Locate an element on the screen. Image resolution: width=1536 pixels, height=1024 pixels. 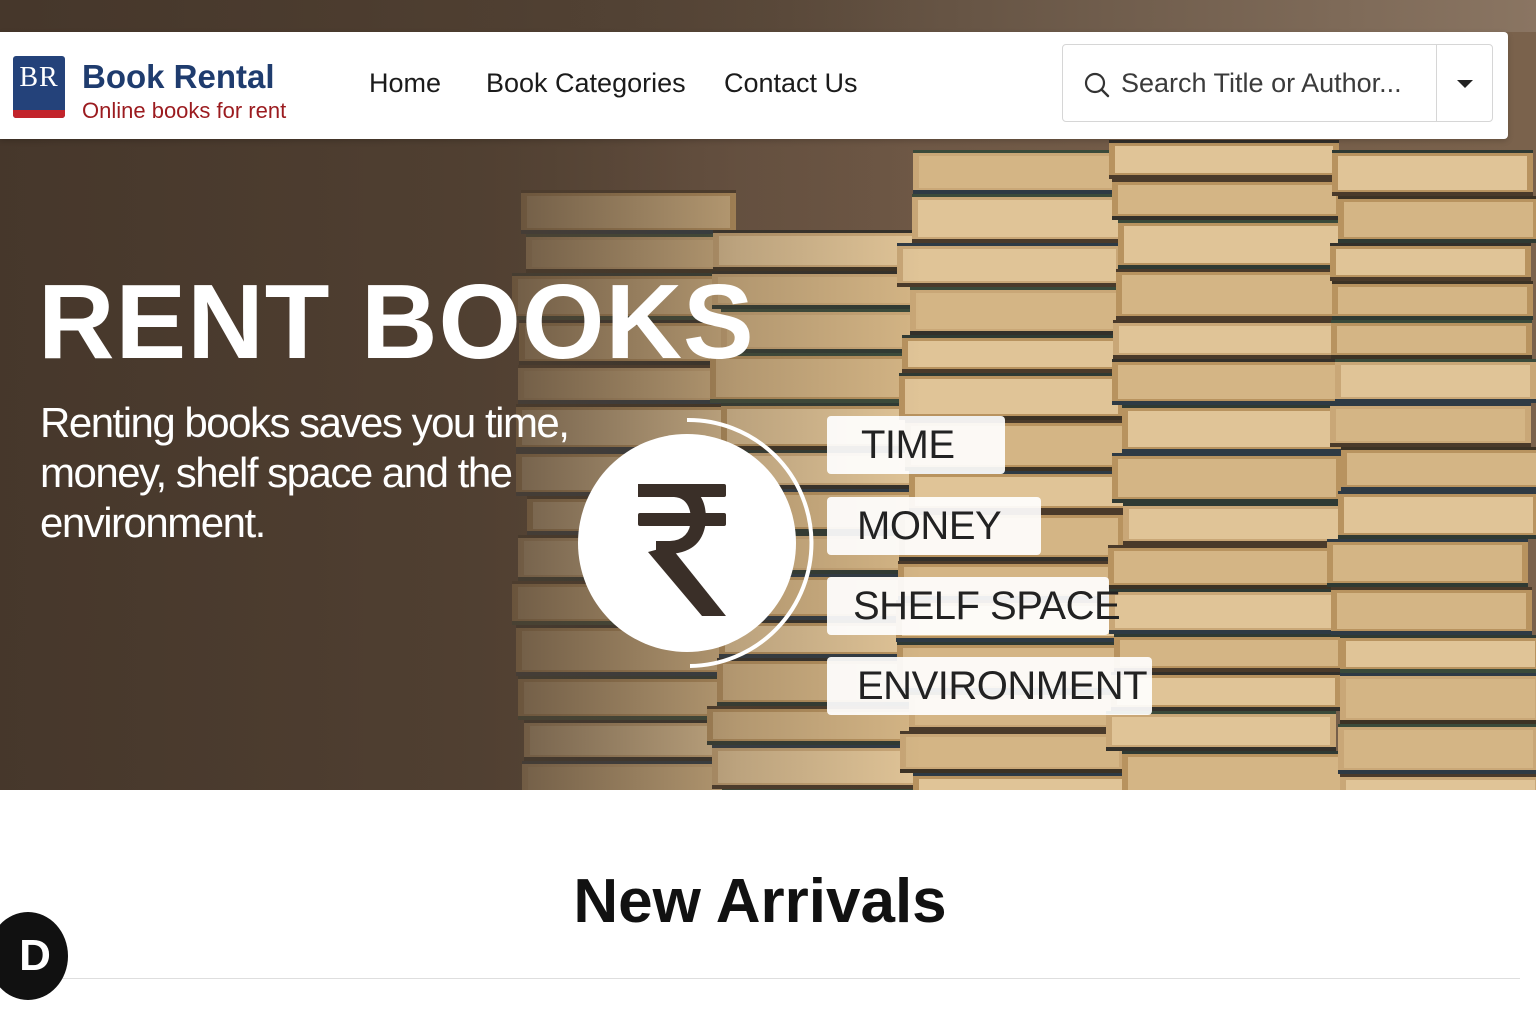
nav-home-link: Home is located at coordinates (405, 83).